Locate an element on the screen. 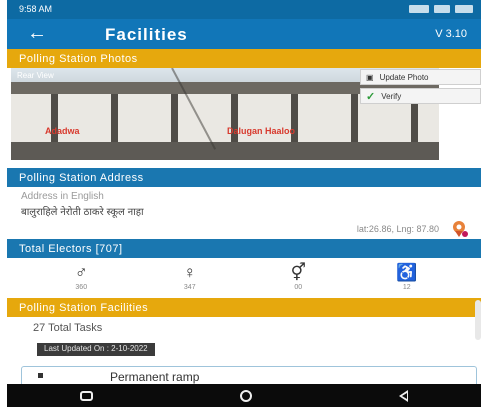 This screenshot has height=407, width=491. page-title: Facilities is located at coordinates (146, 34).